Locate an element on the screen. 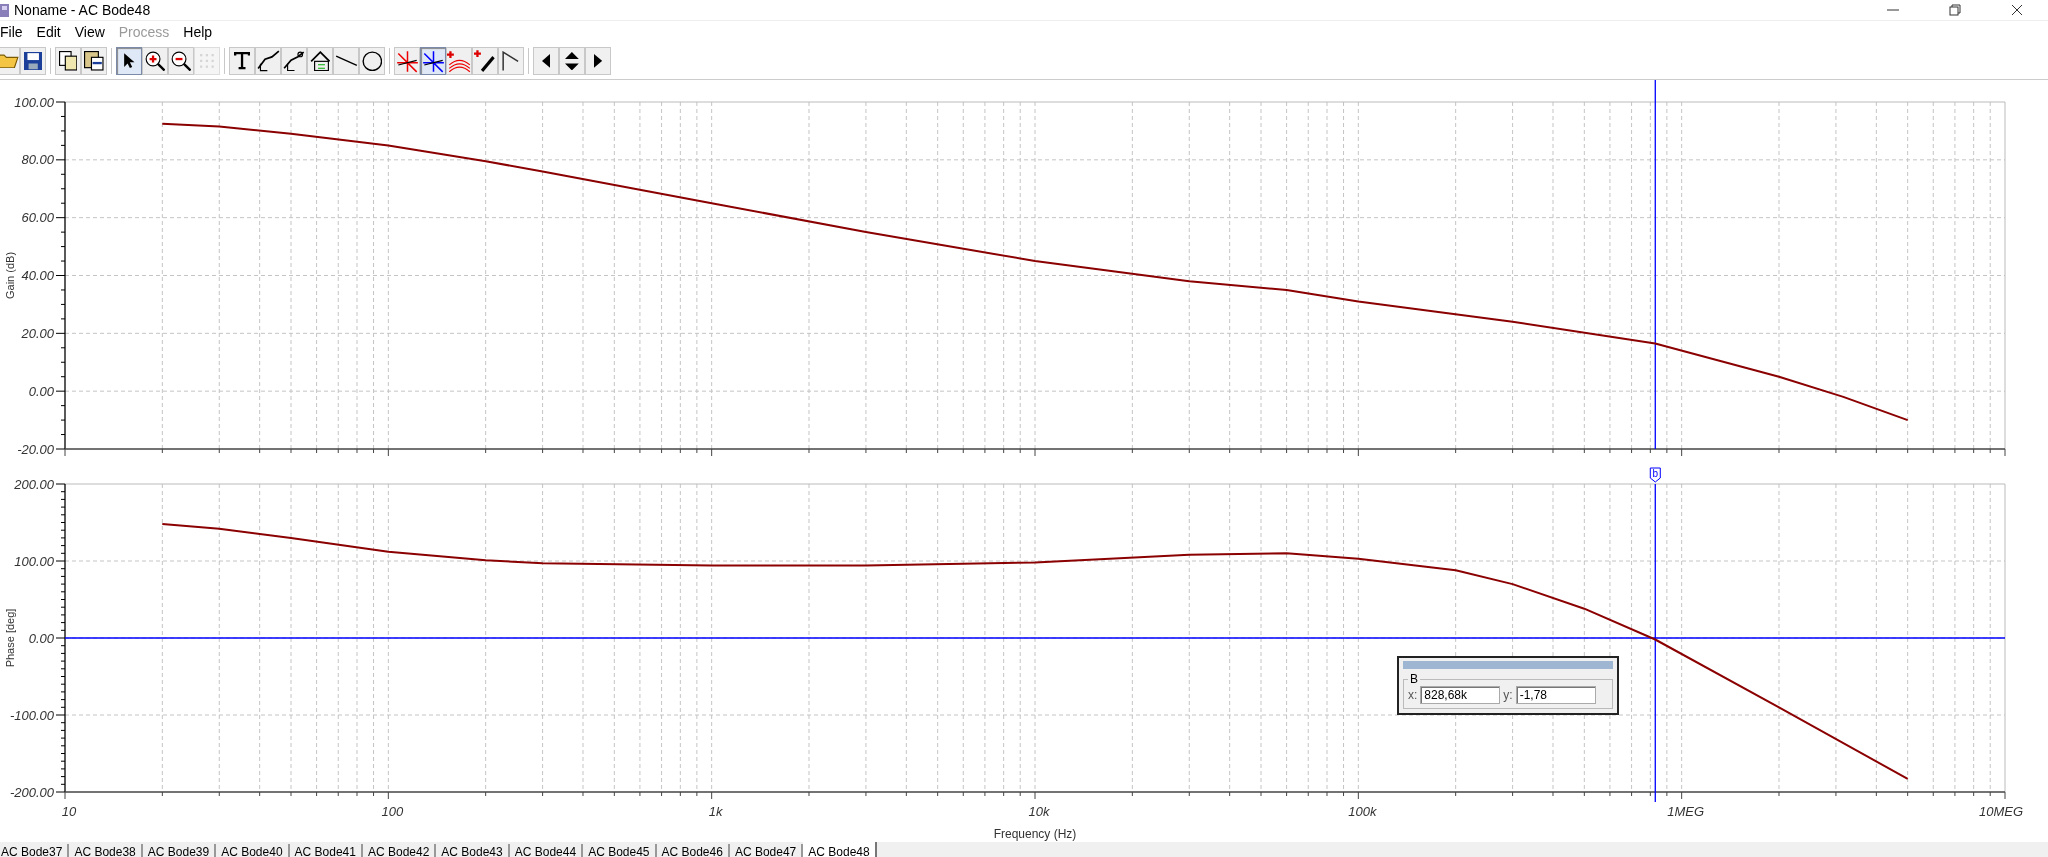 The width and height of the screenshot is (2048, 857). menu-item: Help is located at coordinates (201, 32).